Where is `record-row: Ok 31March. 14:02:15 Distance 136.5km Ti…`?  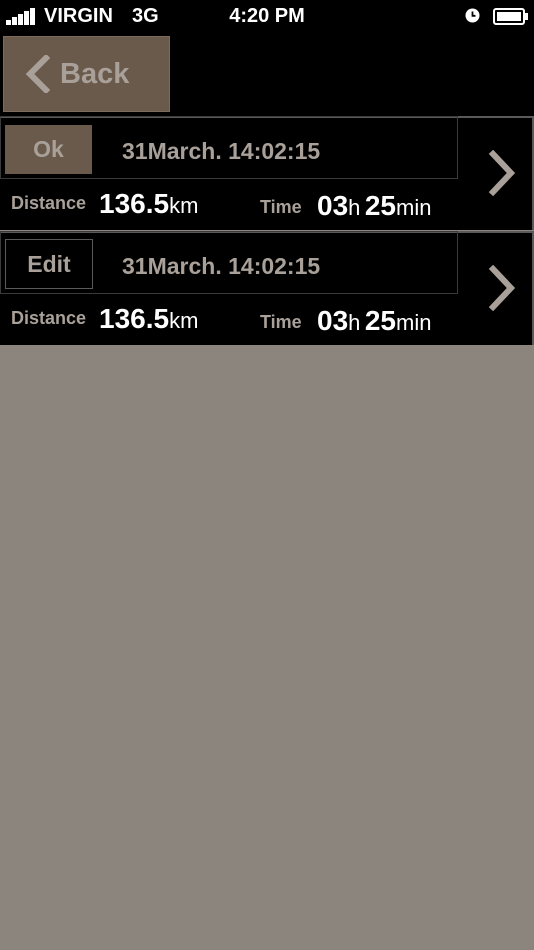 record-row: Ok 31March. 14:02:15 Distance 136.5km Ti… is located at coordinates (267, 173).